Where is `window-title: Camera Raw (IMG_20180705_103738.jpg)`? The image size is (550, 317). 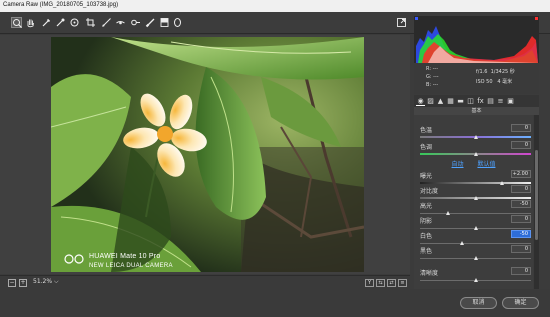
window-title: Camera Raw (IMG_20180705_103738.jpg) is located at coordinates (61, 5).